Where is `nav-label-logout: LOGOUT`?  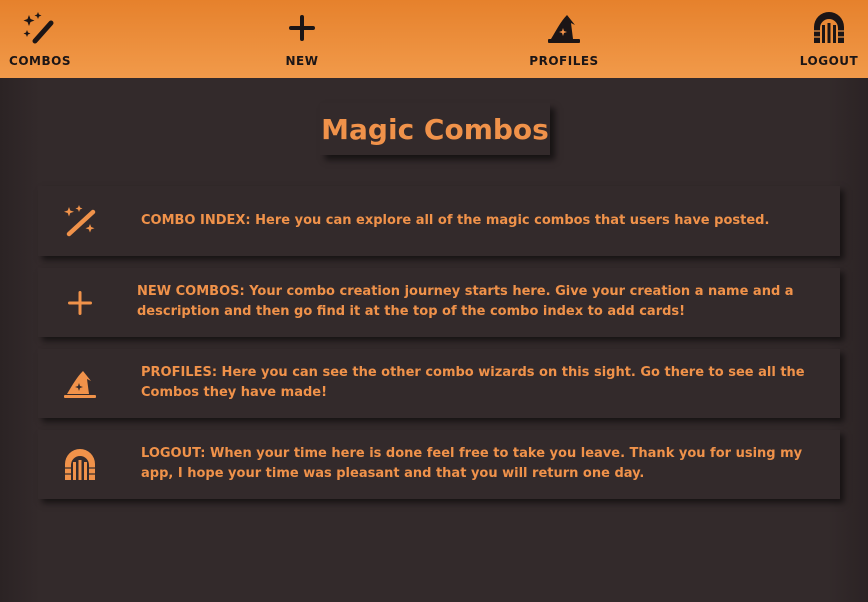
nav-label-logout: LOGOUT is located at coordinates (829, 61).